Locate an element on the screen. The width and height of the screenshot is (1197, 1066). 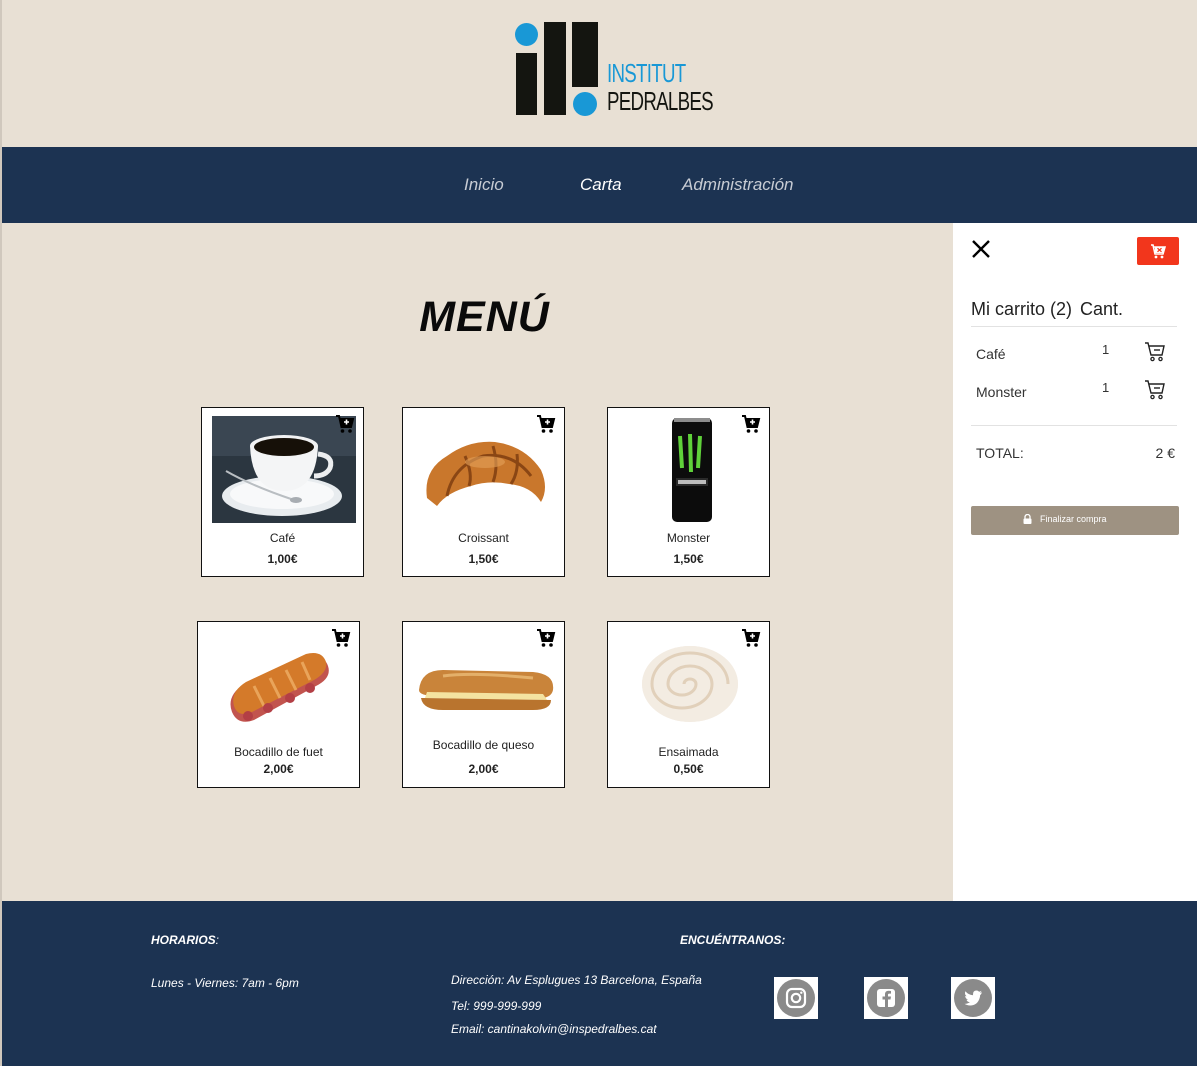
cart-item-name: Café is located at coordinates (991, 354).